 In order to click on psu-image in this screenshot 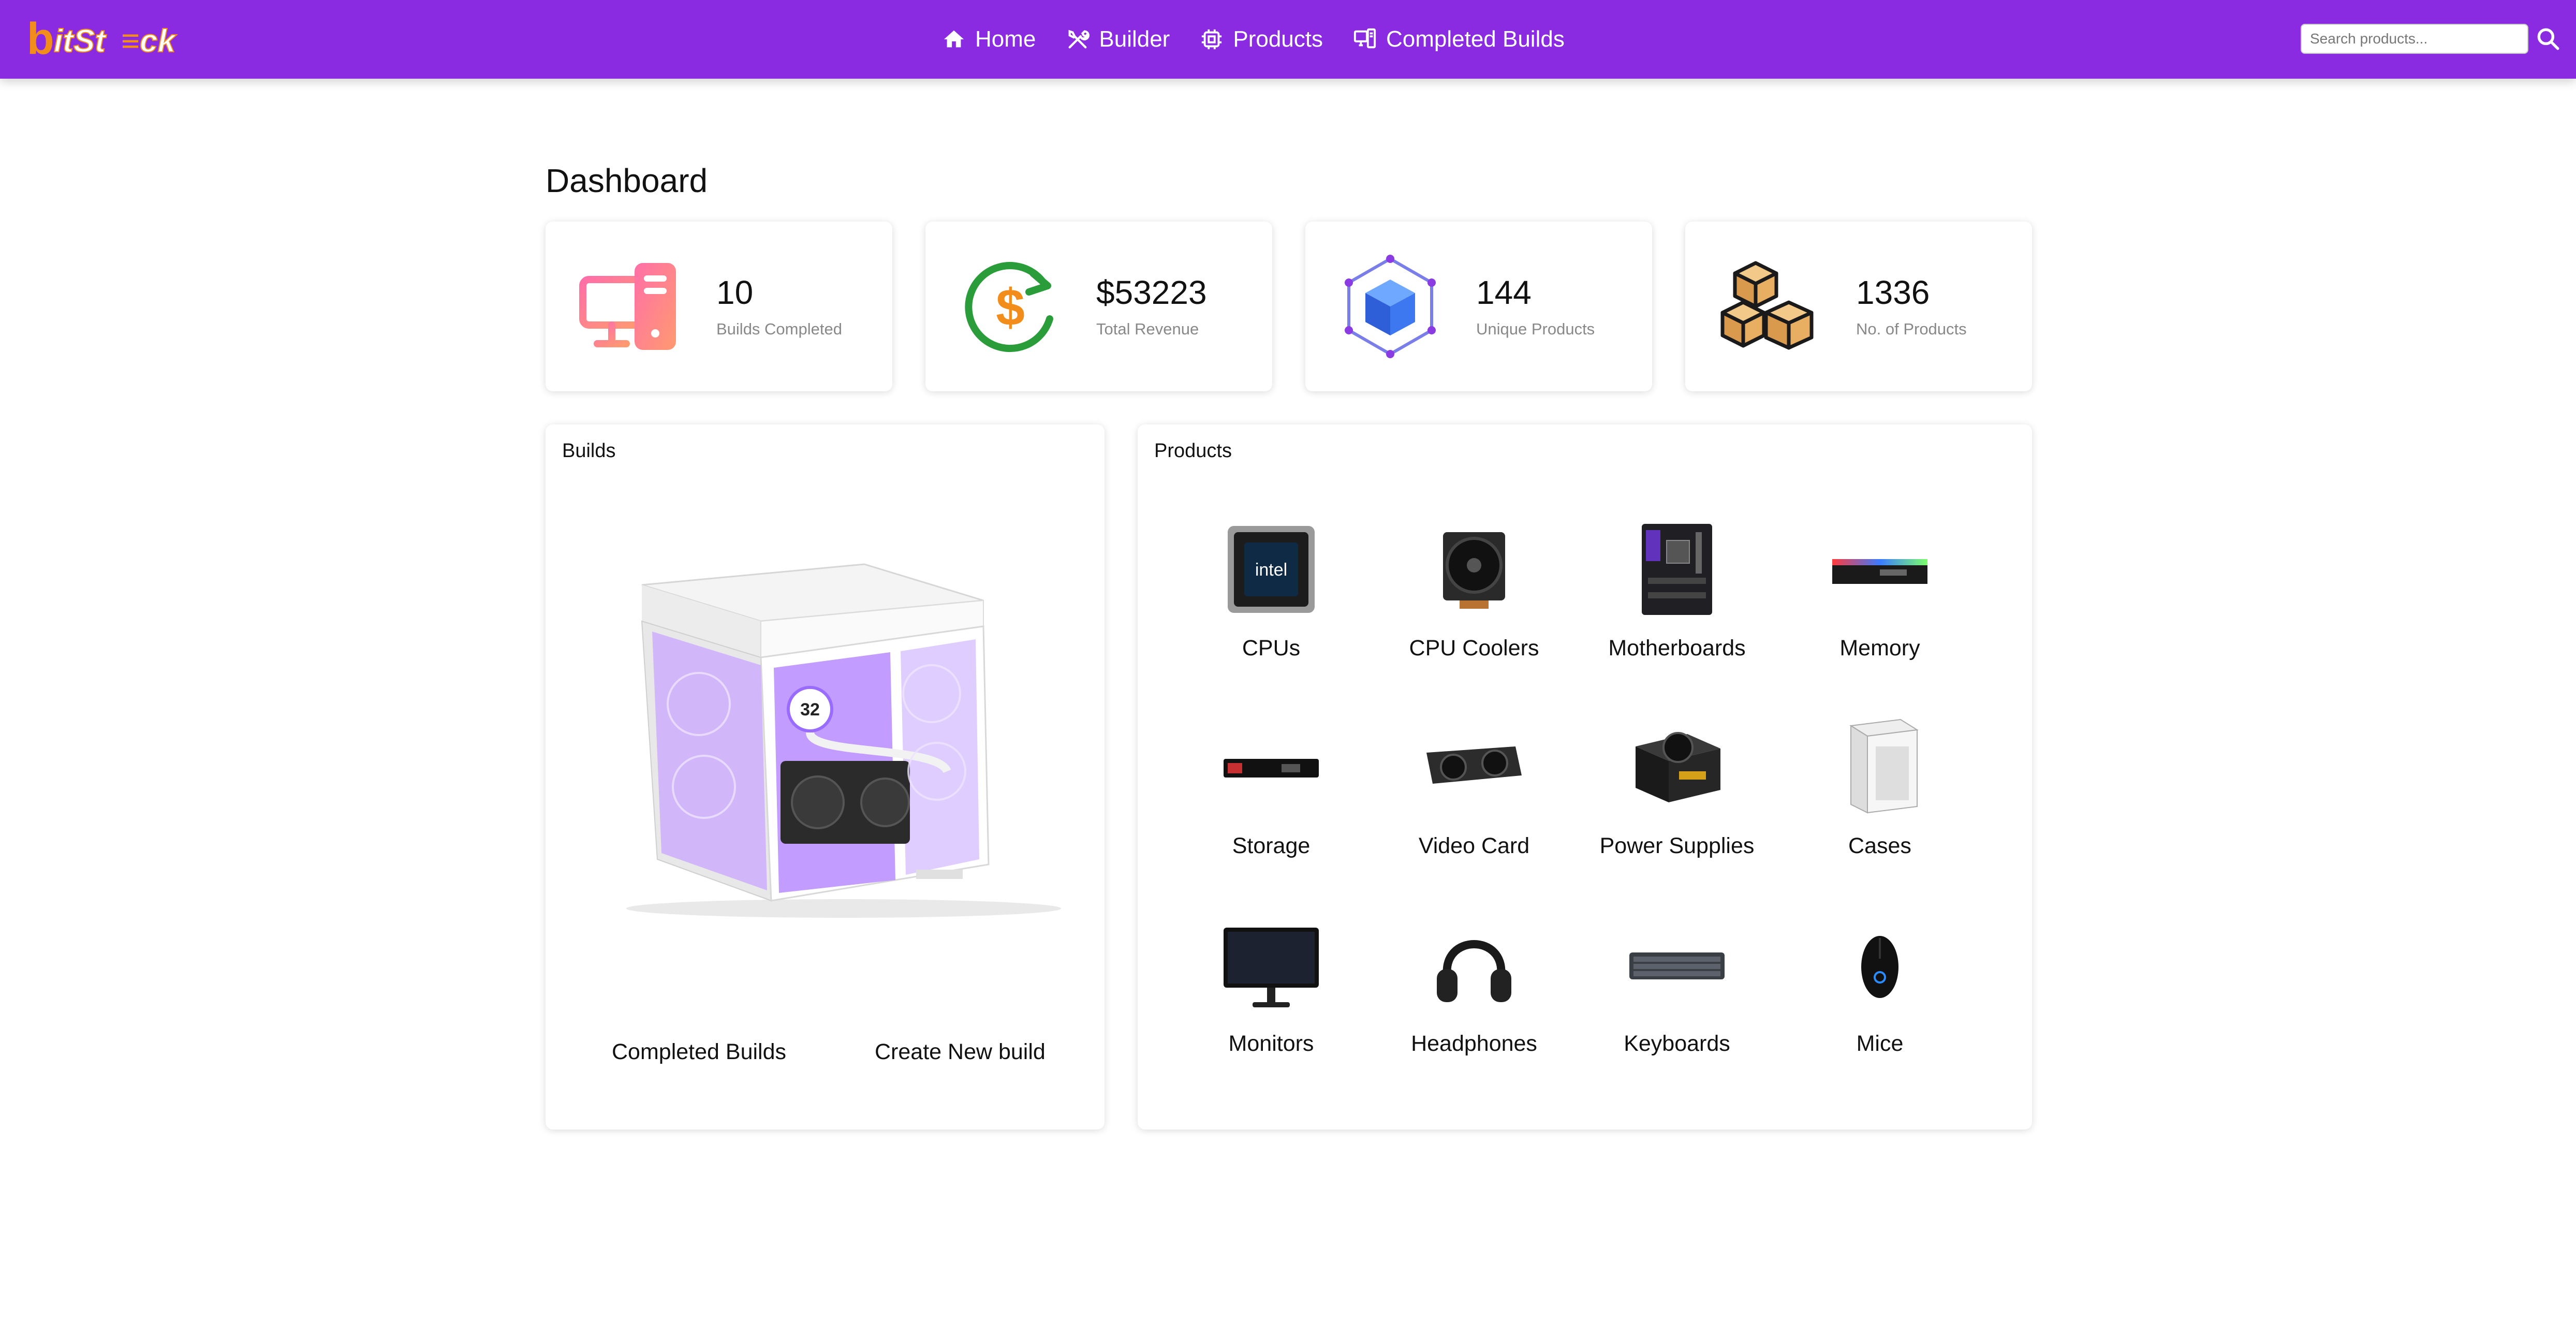, I will do `click(1678, 767)`.